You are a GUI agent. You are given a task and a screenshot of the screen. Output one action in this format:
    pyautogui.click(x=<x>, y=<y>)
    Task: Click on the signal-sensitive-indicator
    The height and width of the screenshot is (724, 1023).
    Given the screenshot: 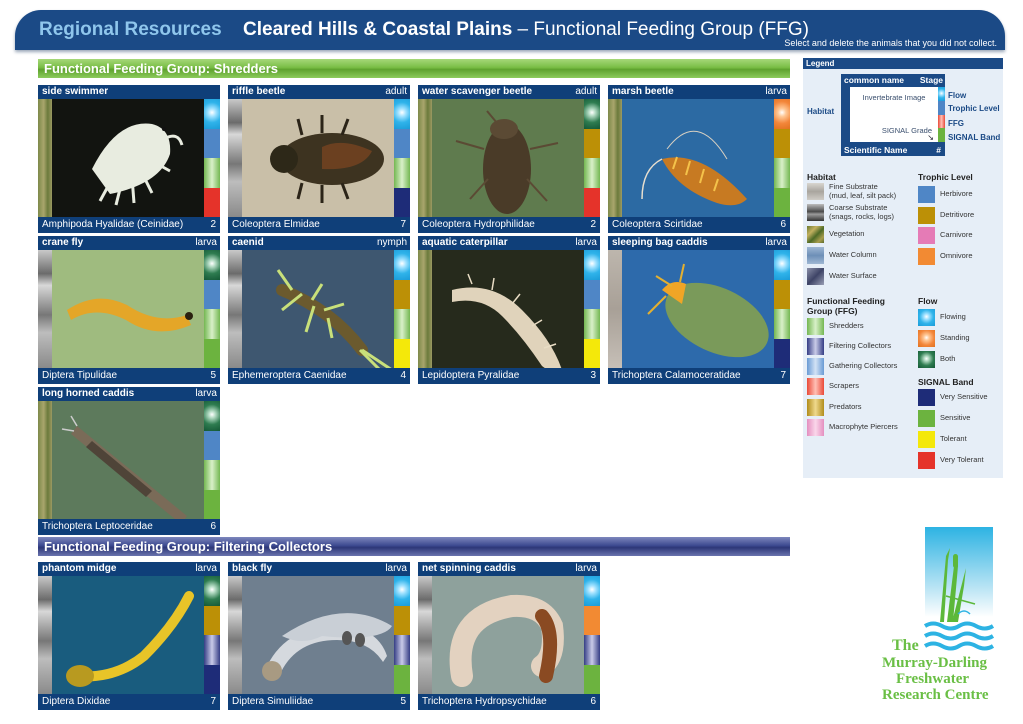 What is the action you would take?
    pyautogui.click(x=402, y=679)
    